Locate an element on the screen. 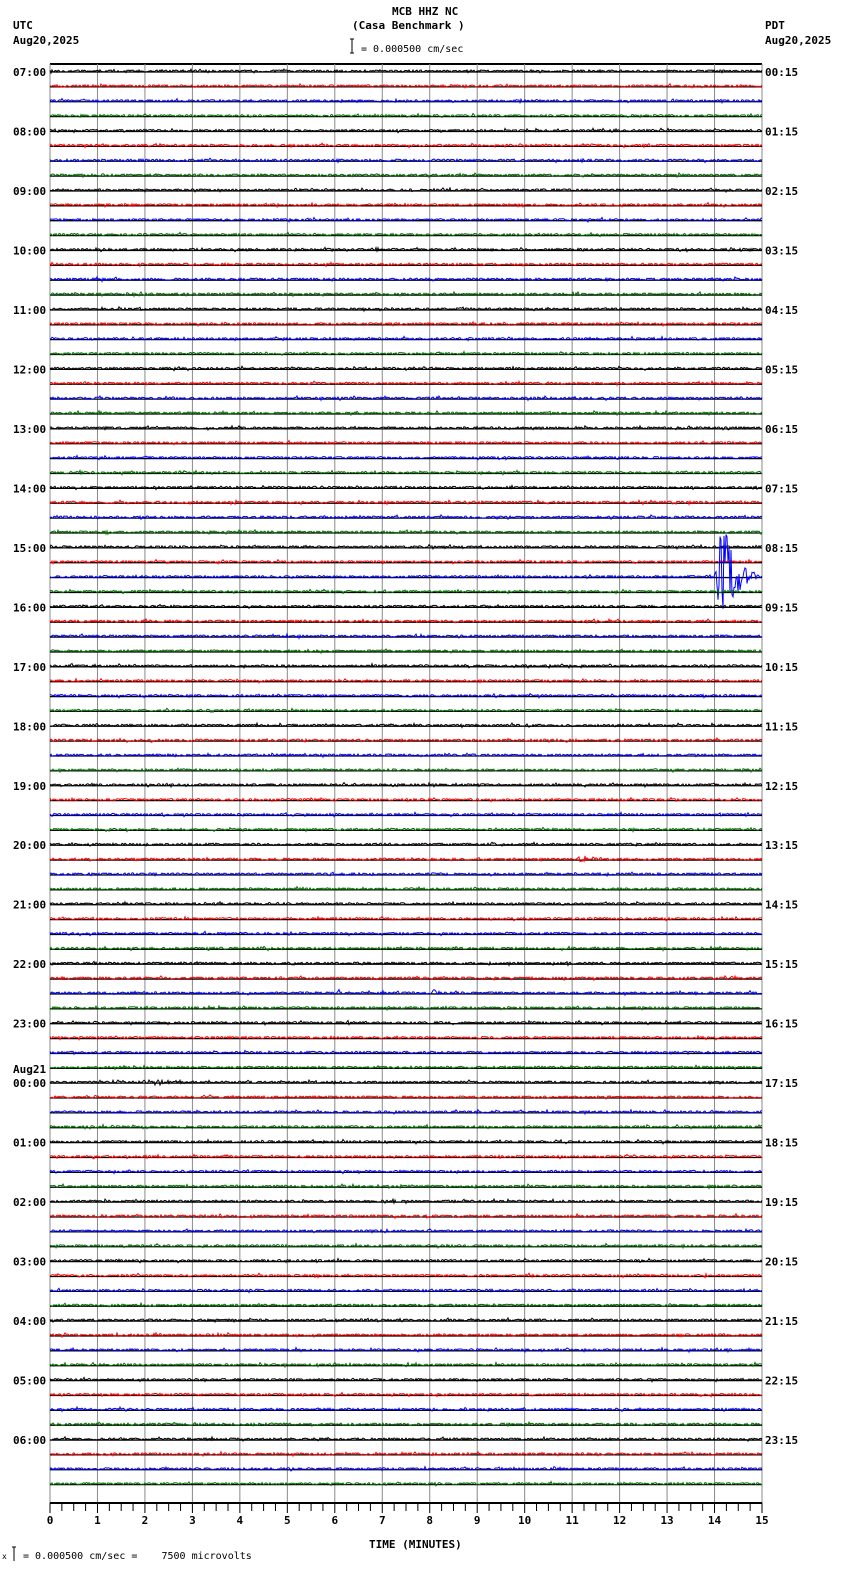  x-tick-label: 7 is located at coordinates (382, 1520).